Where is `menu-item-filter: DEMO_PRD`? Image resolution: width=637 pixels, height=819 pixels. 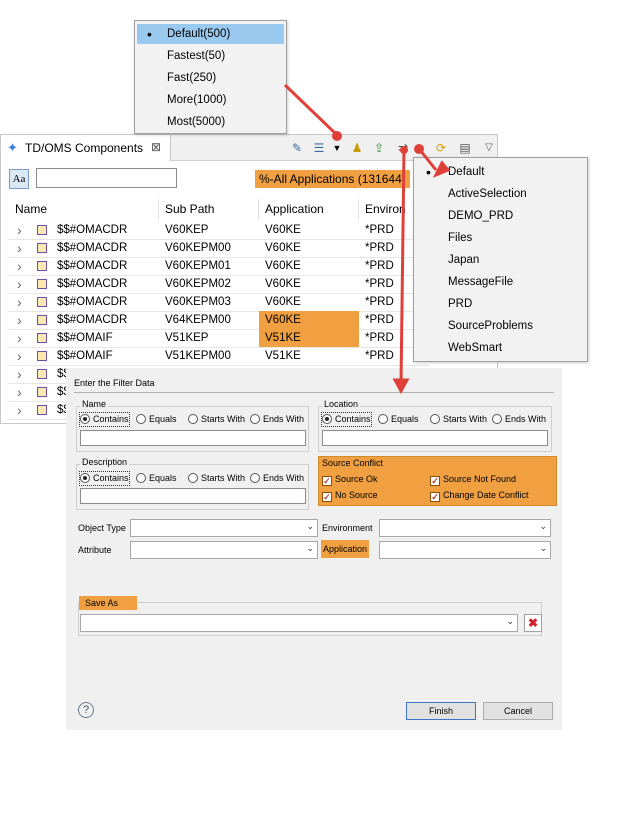 menu-item-filter: DEMO_PRD is located at coordinates (500, 216).